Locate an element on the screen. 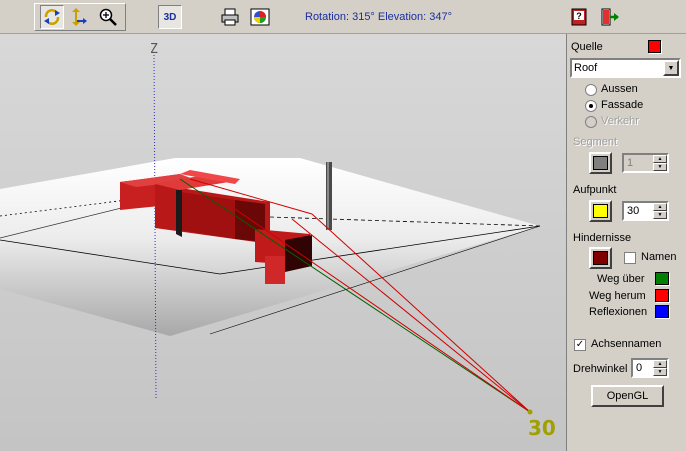 The image size is (686, 451). color-palette-icon is located at coordinates (260, 17).